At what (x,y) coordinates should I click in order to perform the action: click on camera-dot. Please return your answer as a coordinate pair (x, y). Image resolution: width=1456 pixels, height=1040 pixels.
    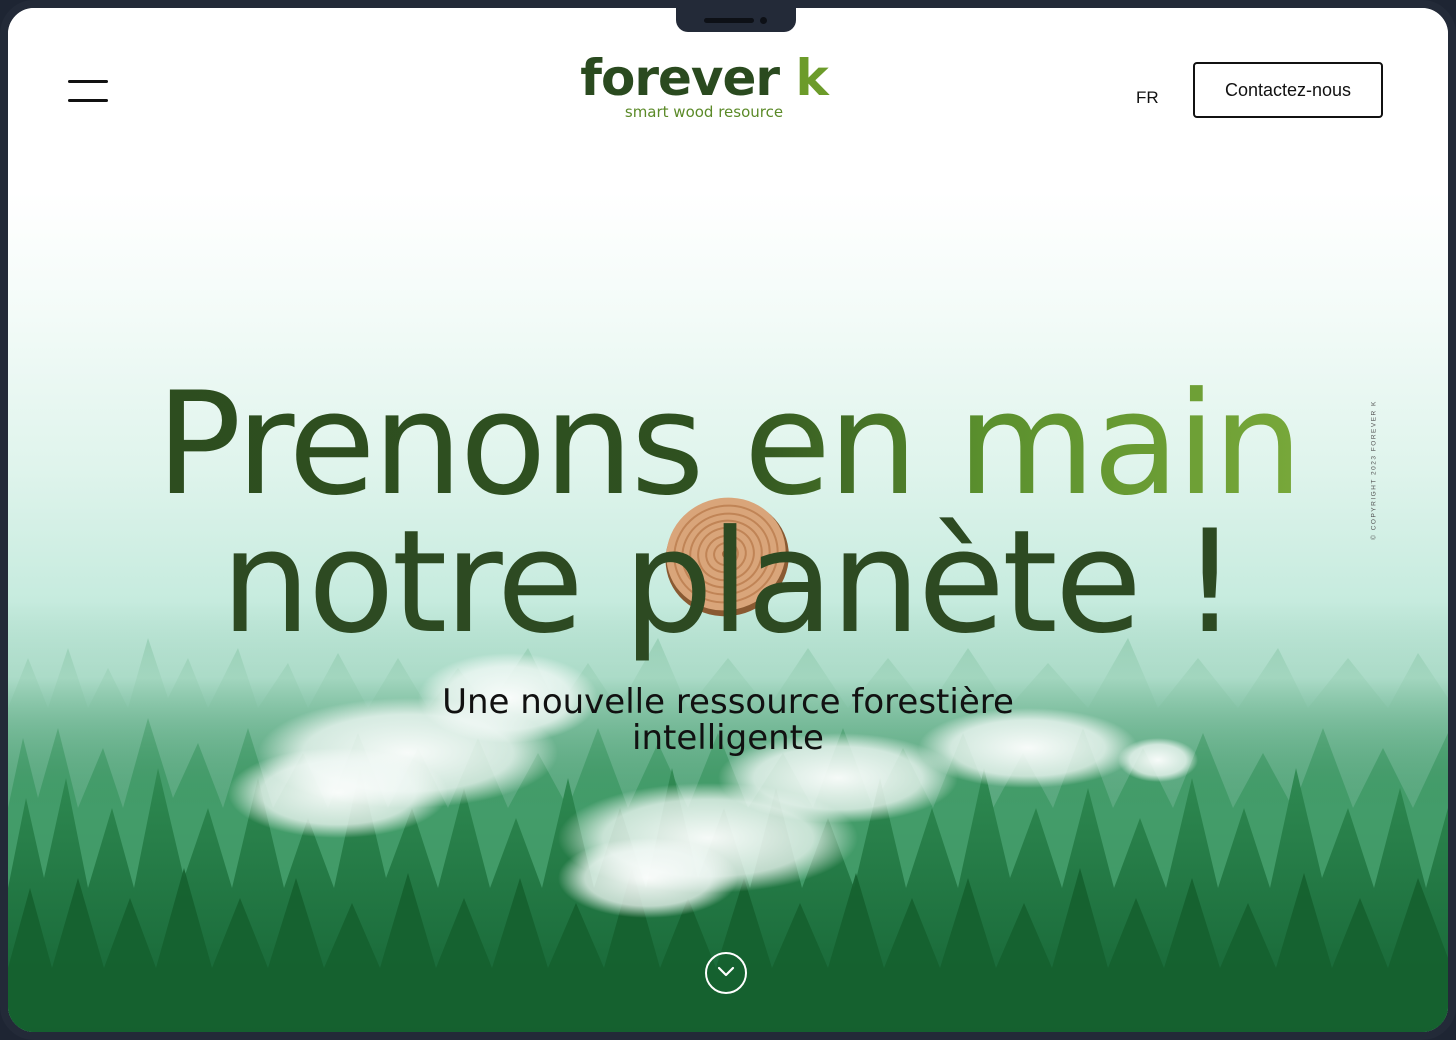
    Looking at the image, I should click on (763, 20).